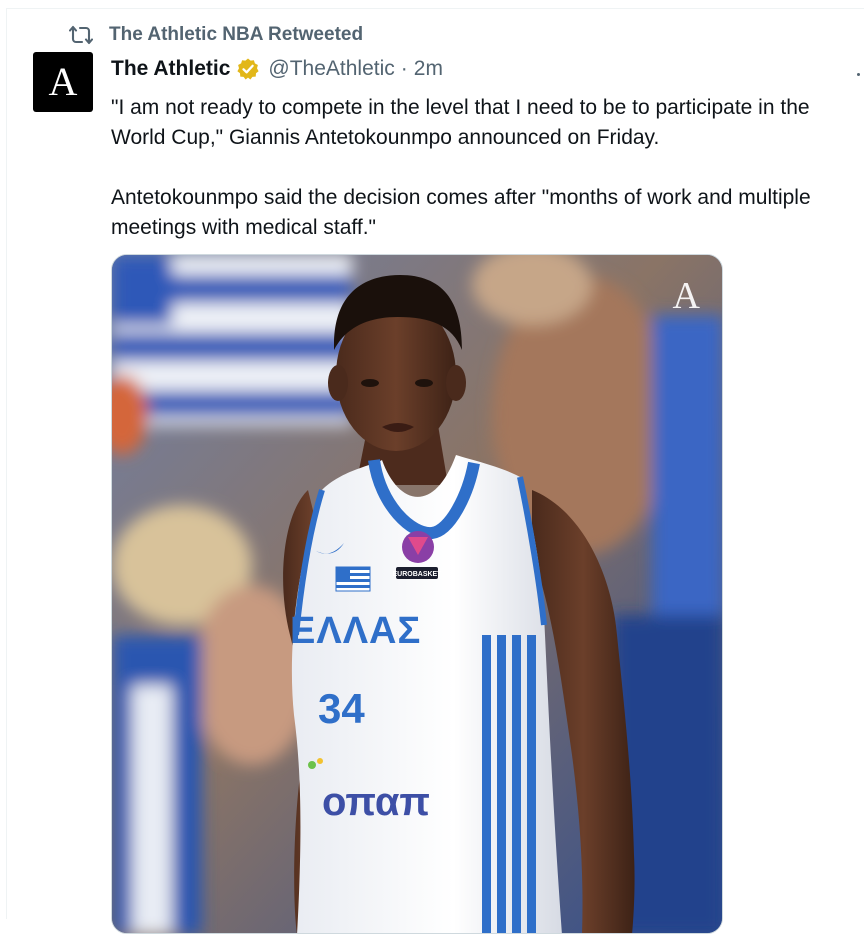  I want to click on avatar: A, so click(63, 82).